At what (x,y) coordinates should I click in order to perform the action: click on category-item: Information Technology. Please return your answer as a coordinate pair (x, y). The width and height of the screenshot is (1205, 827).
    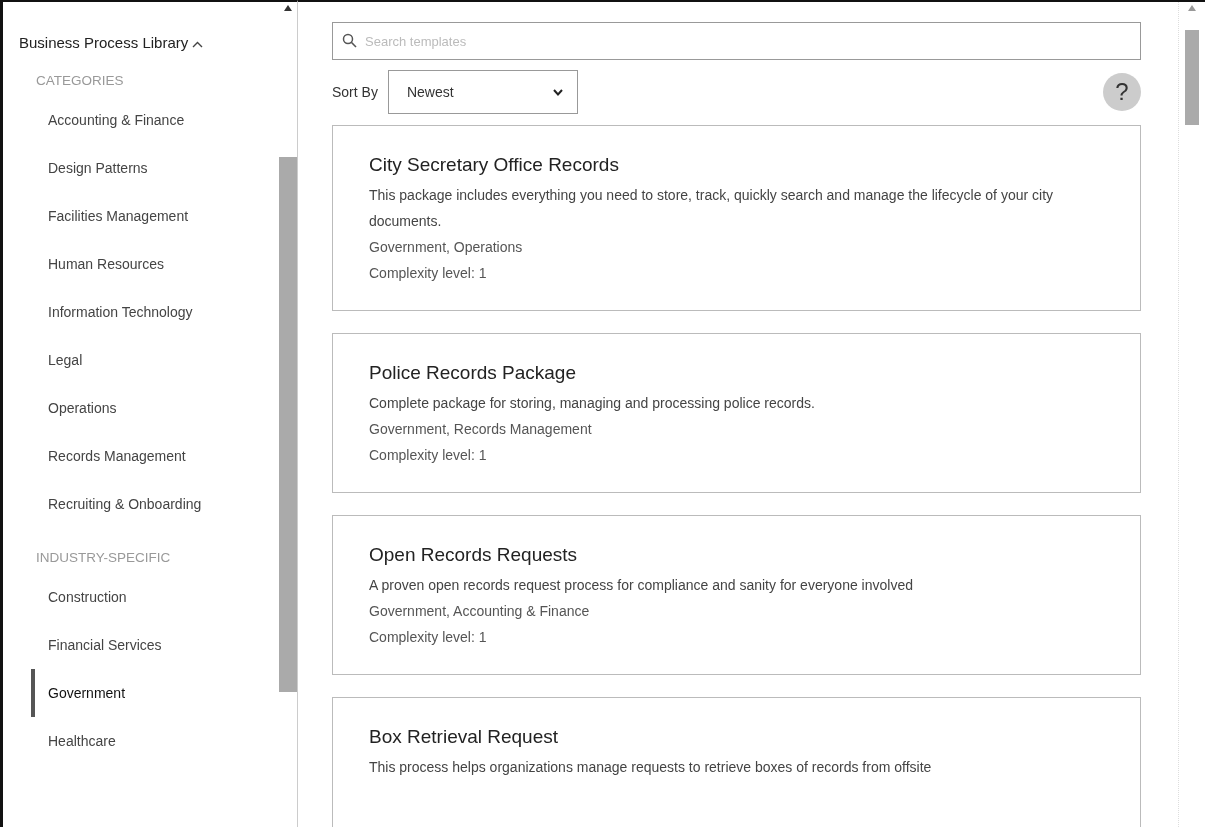
    Looking at the image, I should click on (139, 312).